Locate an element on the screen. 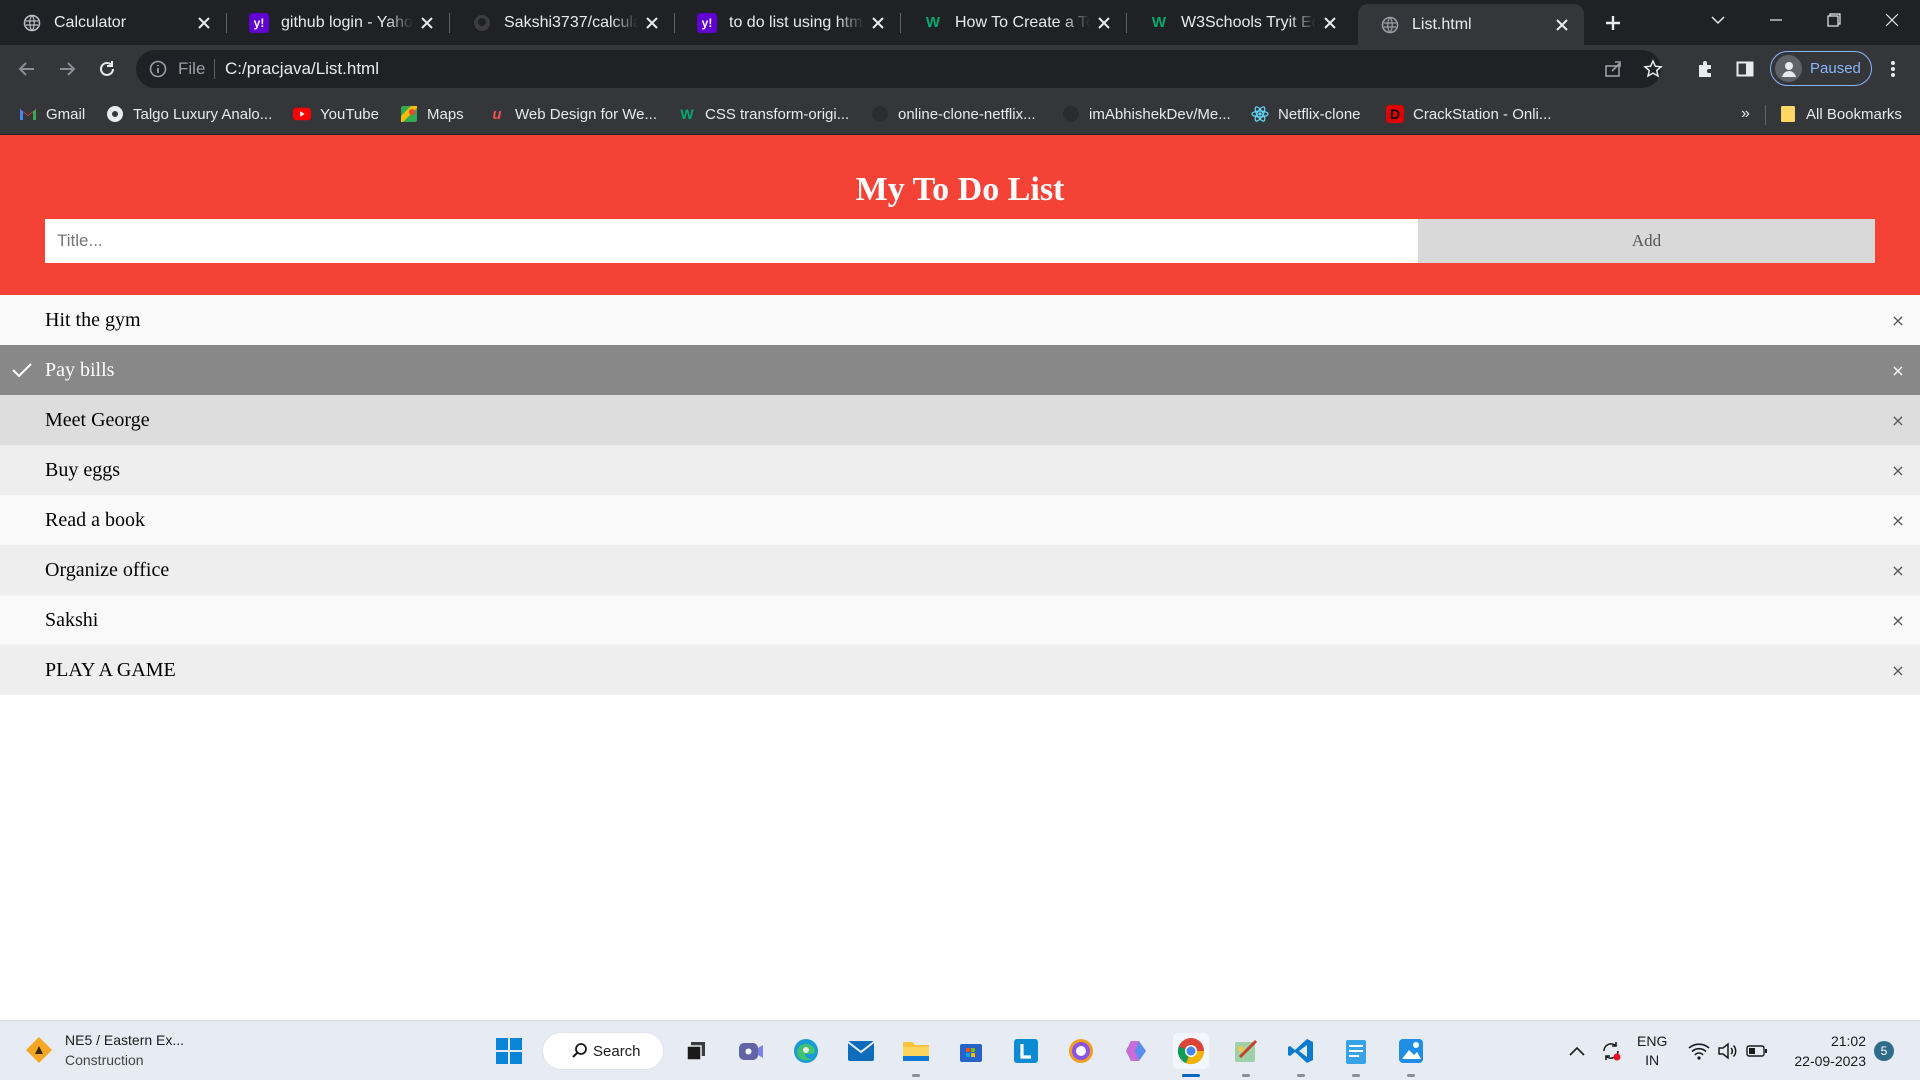  volume-icon is located at coordinates (1728, 1050).